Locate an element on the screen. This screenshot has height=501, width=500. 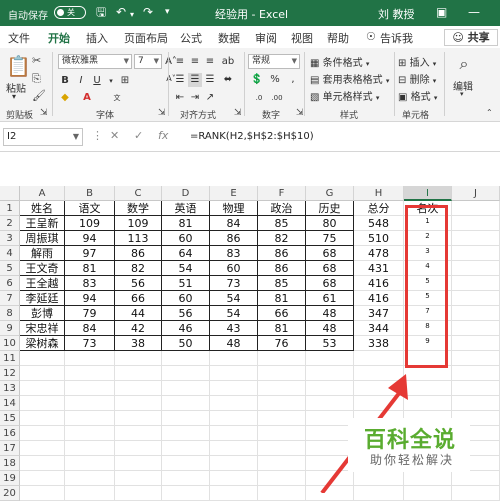
row-header: 14 is located at coordinates (10, 403).